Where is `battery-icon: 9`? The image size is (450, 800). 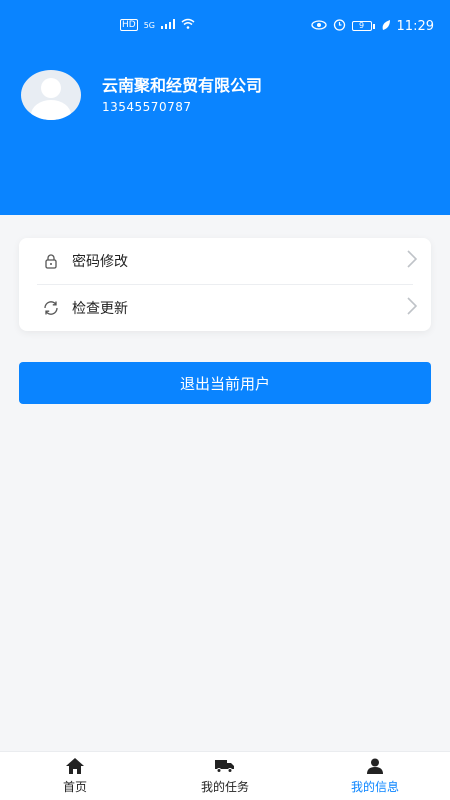 battery-icon: 9 is located at coordinates (363, 26).